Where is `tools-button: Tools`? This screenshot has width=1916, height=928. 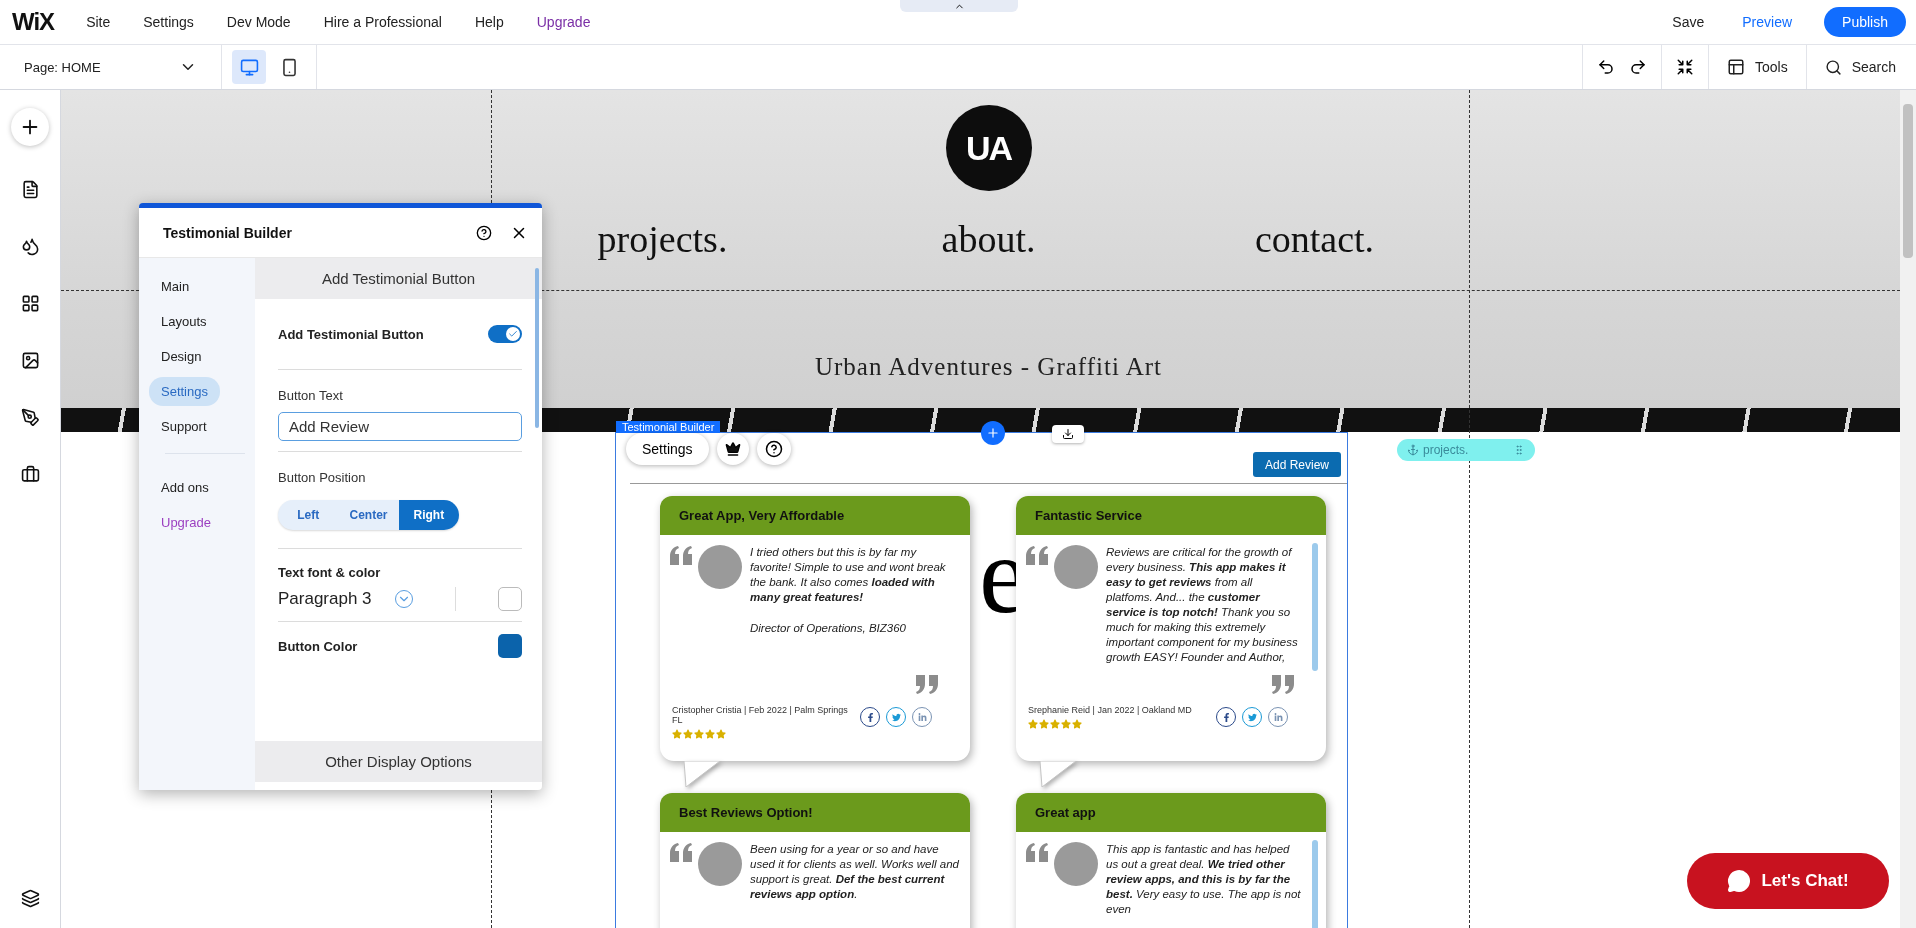
tools-button: Tools is located at coordinates (1757, 67).